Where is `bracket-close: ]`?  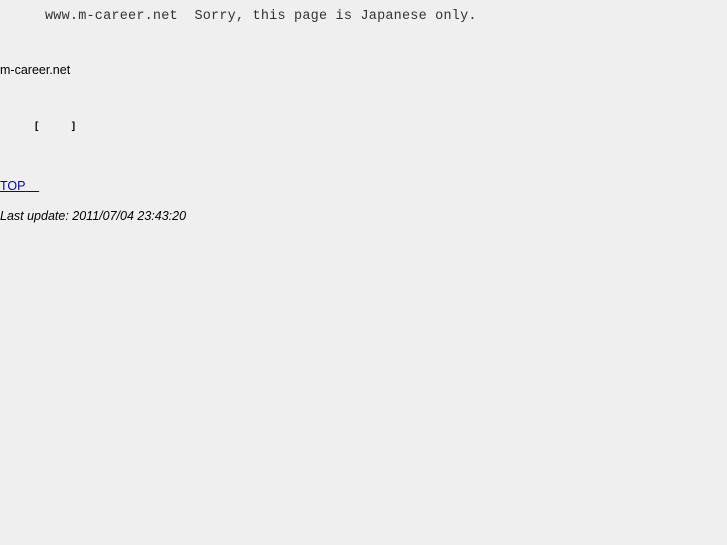 bracket-close: ] is located at coordinates (73, 126).